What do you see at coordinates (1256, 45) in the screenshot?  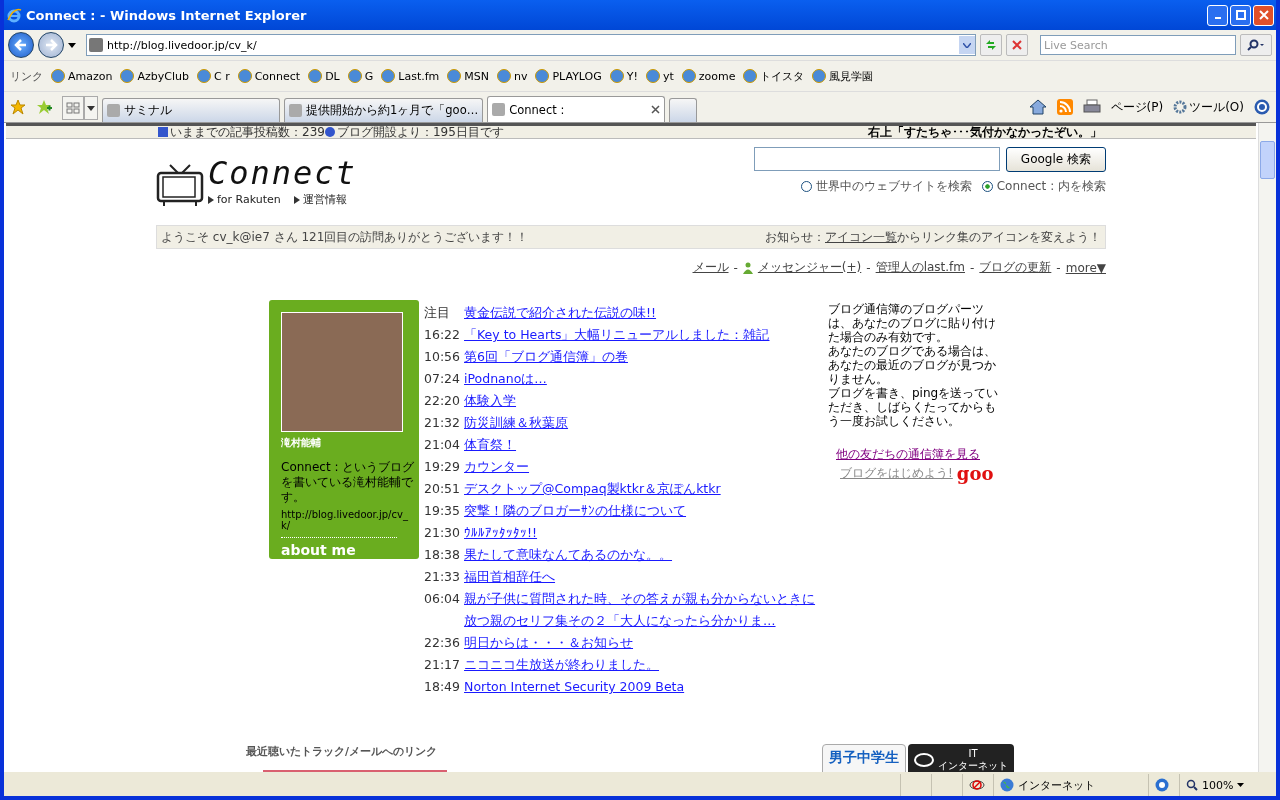 I see `search-button` at bounding box center [1256, 45].